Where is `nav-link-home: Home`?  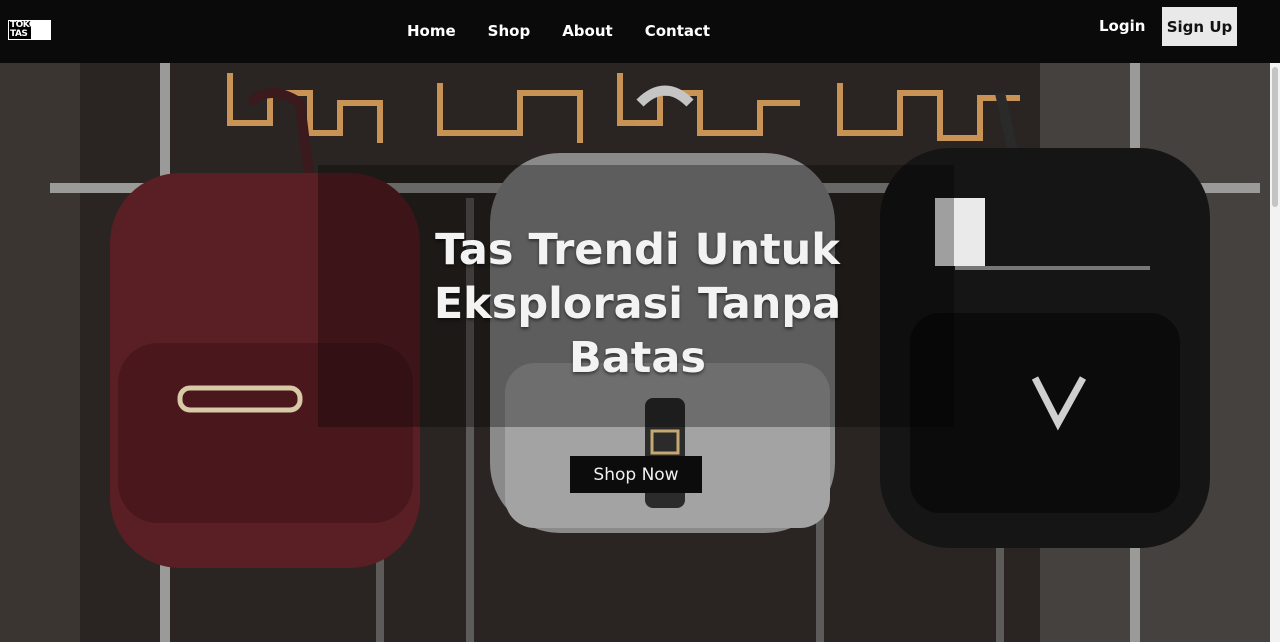
nav-link-home: Home is located at coordinates (431, 31).